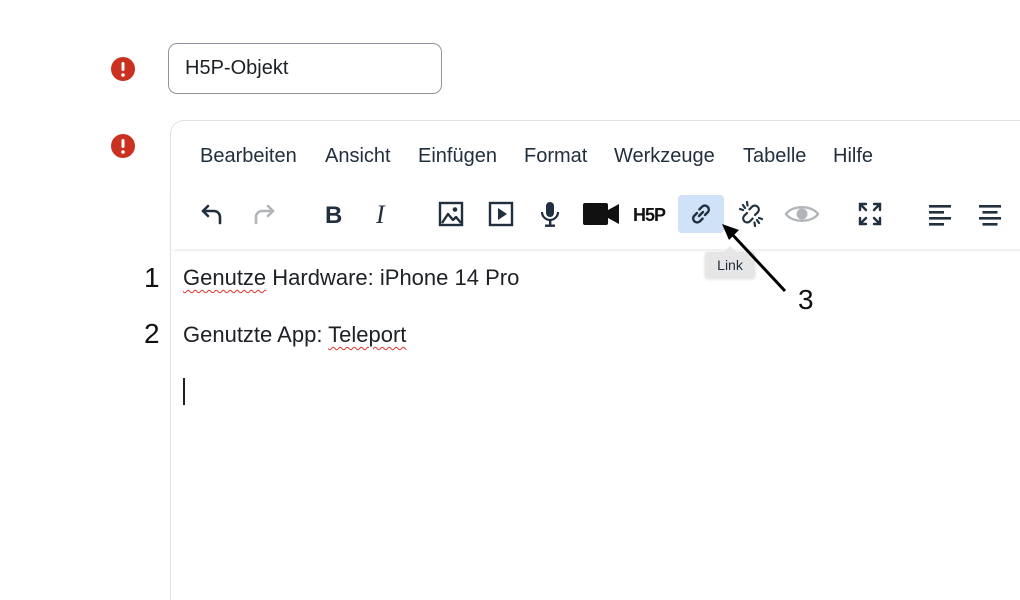 This screenshot has width=1020, height=600. I want to click on align-center-icon, so click(990, 215).